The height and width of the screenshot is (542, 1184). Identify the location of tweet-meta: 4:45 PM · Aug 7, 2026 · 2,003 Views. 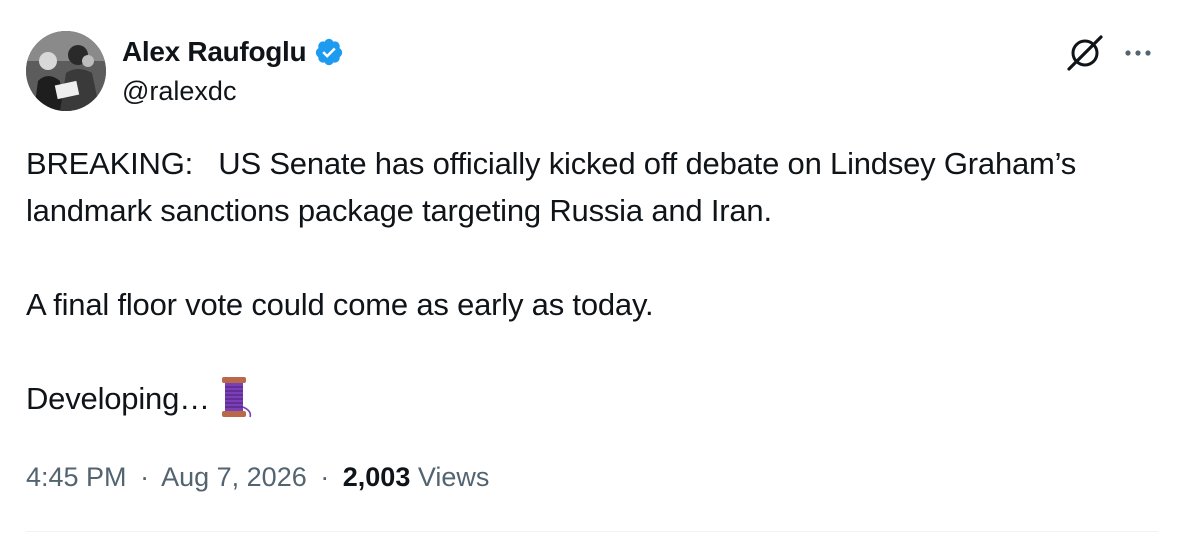
(257, 477).